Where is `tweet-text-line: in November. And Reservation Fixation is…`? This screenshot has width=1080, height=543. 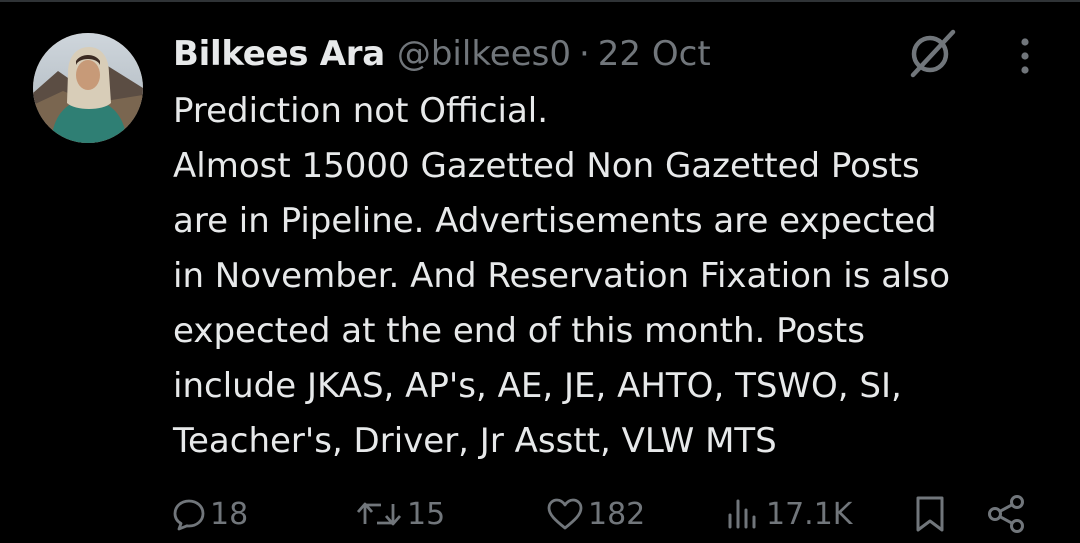 tweet-text-line: in November. And Reservation Fixation is… is located at coordinates (562, 276).